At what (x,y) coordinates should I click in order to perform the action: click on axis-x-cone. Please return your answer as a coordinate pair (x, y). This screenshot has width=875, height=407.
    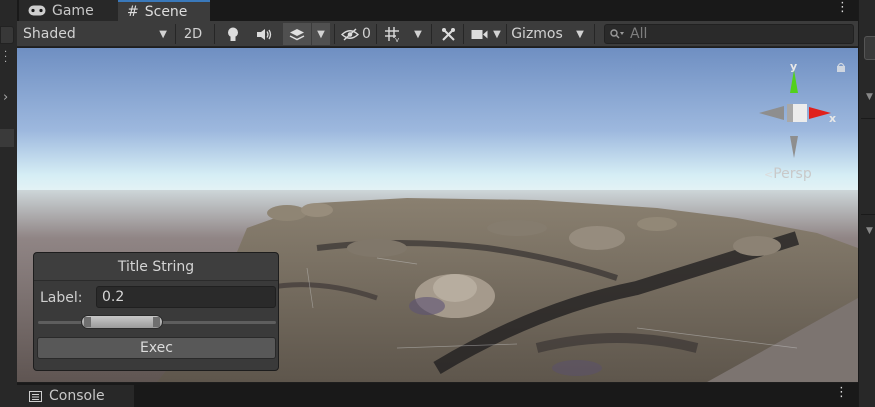
    Looking at the image, I should click on (820, 113).